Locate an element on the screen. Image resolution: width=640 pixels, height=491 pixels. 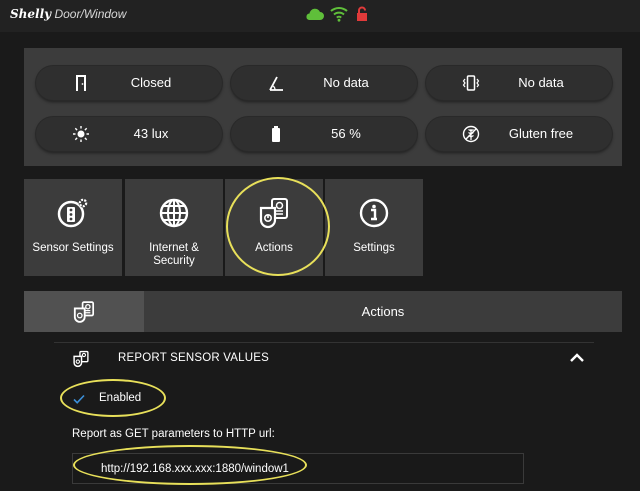
sensor-pill-gluten: Gluten free is located at coordinates (519, 134).